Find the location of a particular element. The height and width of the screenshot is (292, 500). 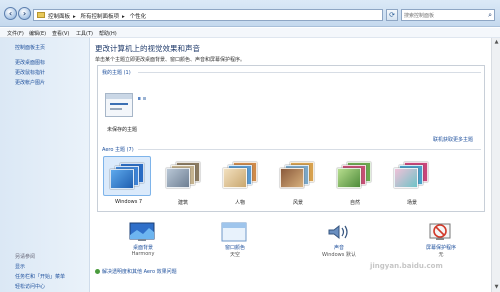

aero-troubleshoot-label: 解决透明度和其他 Aero 效果问题 is located at coordinates (139, 272).